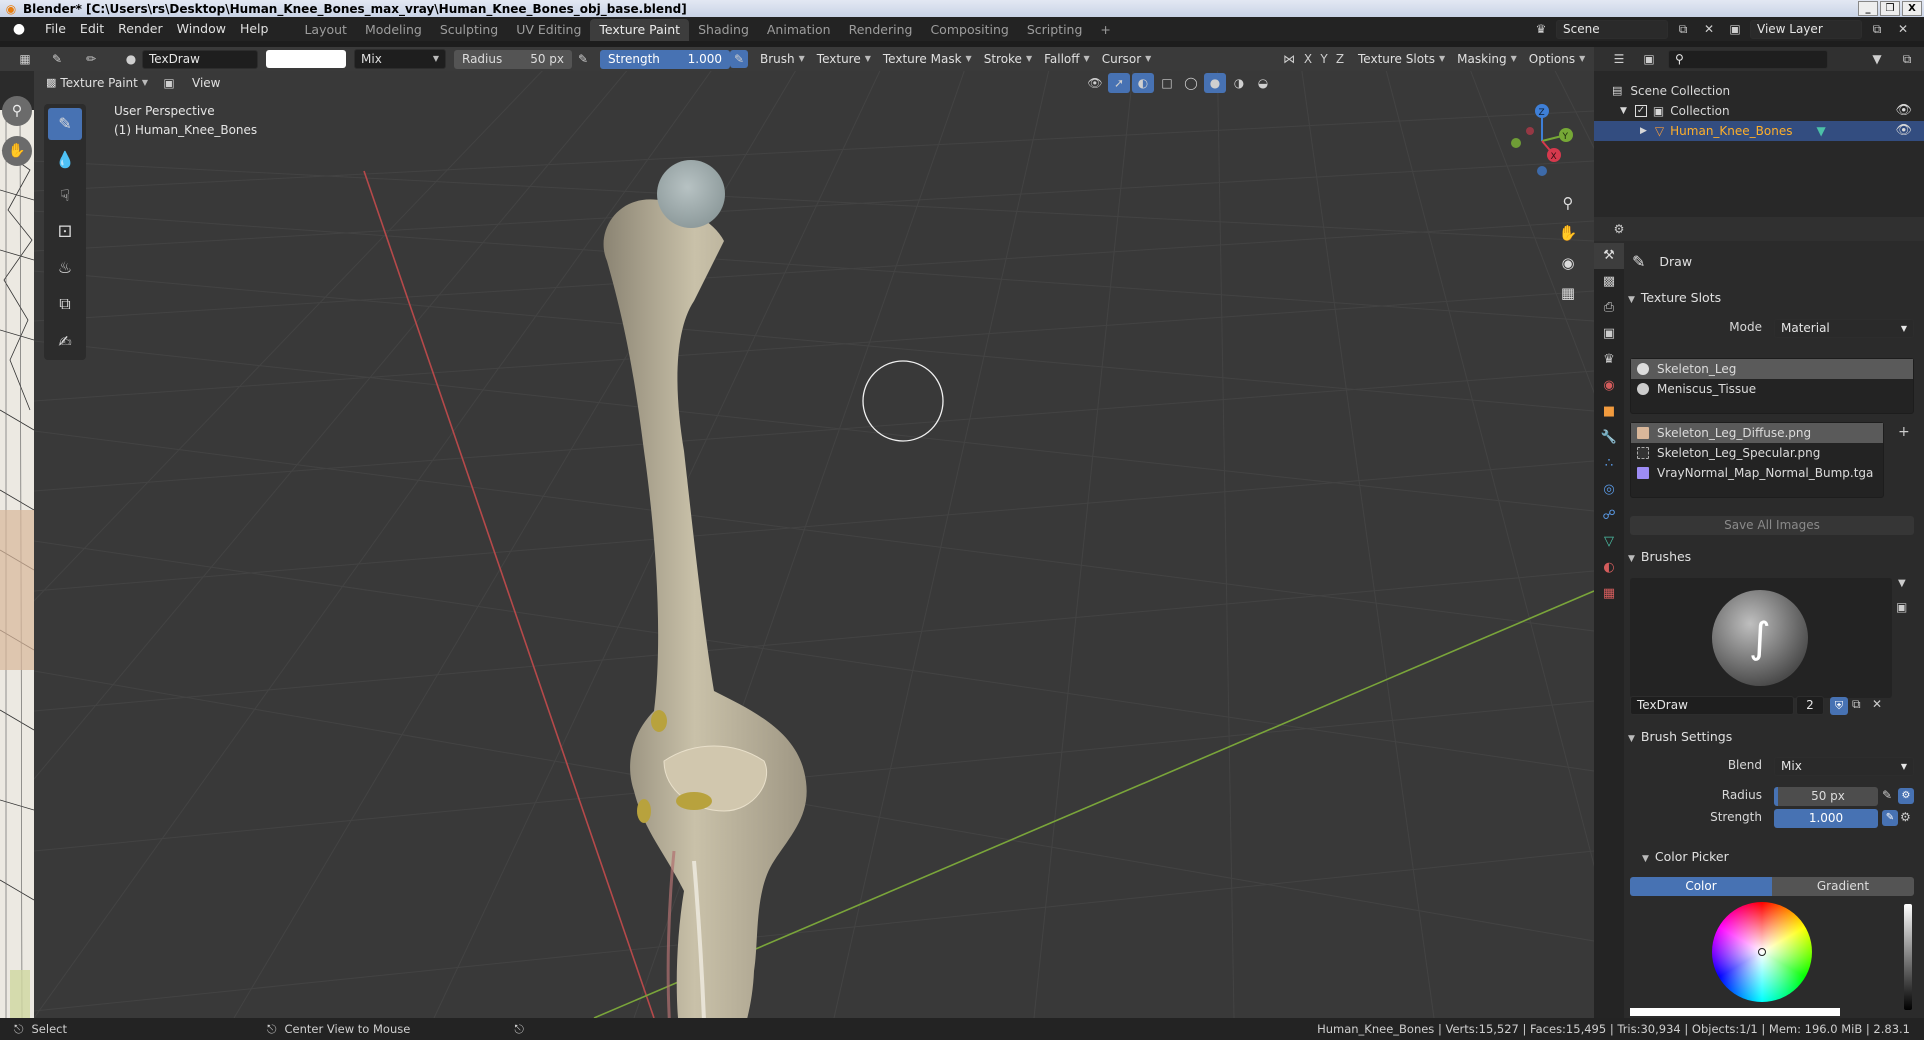 This screenshot has width=1924, height=1040. I want to click on scene-tab-icon: ♛, so click(1609, 360).